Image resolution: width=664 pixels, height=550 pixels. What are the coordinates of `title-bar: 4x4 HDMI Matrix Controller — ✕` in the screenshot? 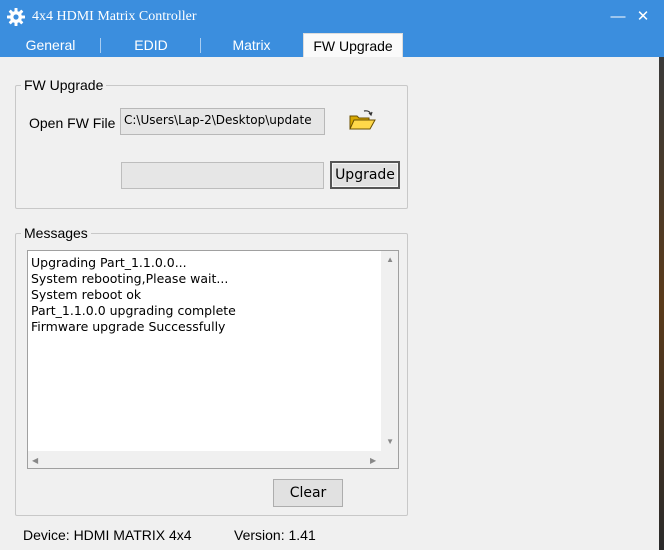 It's located at (332, 16).